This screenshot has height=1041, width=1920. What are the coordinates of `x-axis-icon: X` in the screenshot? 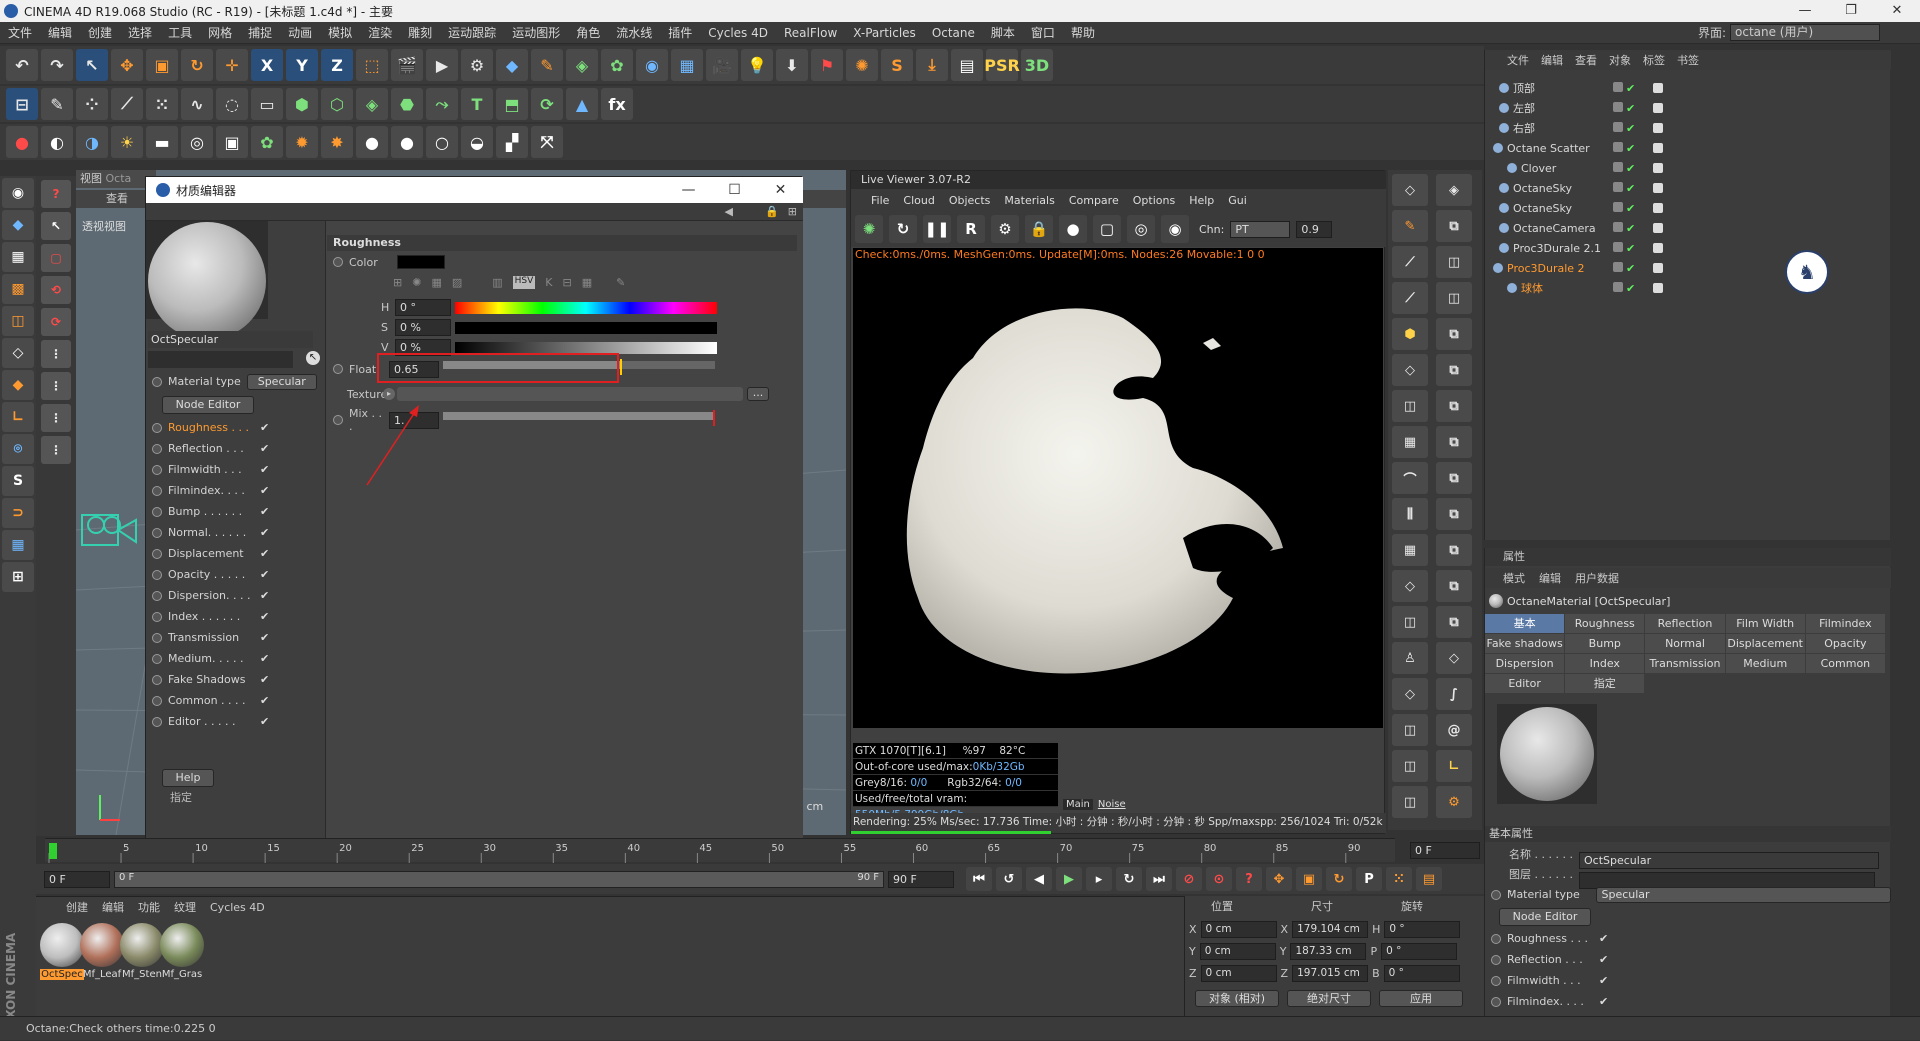 It's located at (267, 65).